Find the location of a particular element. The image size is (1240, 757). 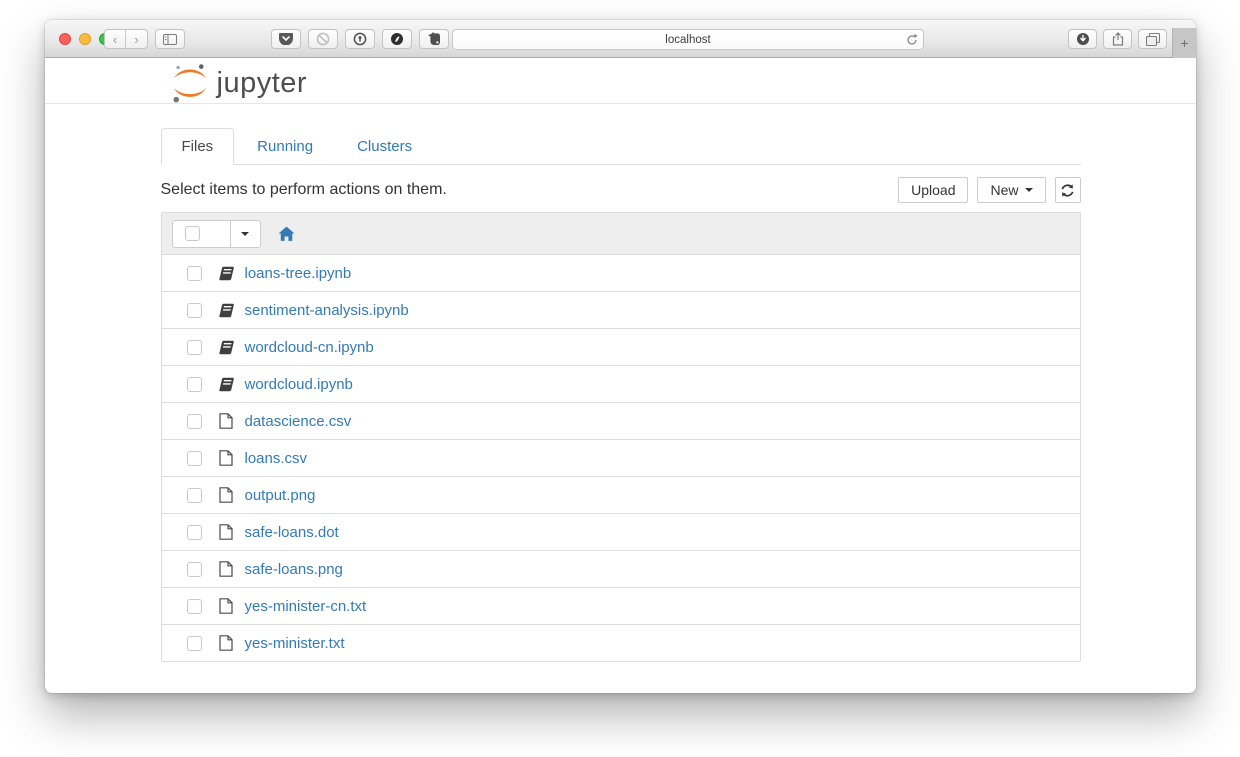

sidebar-icon is located at coordinates (170, 39).